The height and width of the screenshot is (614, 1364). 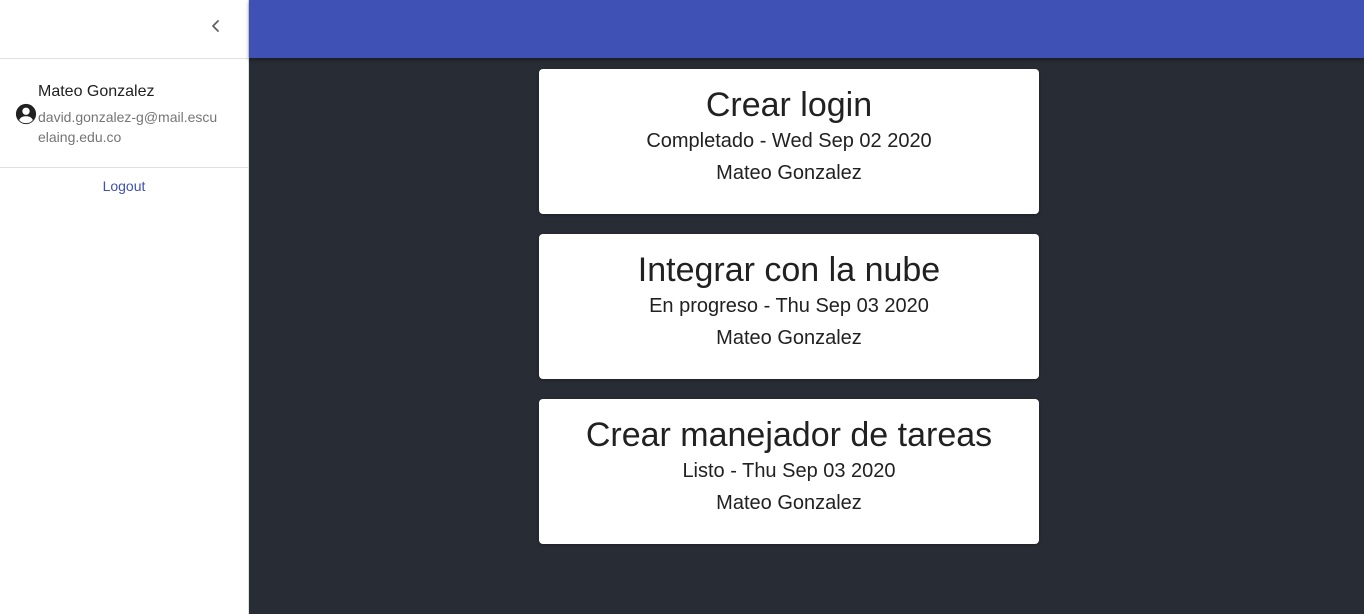 What do you see at coordinates (789, 270) in the screenshot?
I see `task-title: Integrar con la nube` at bounding box center [789, 270].